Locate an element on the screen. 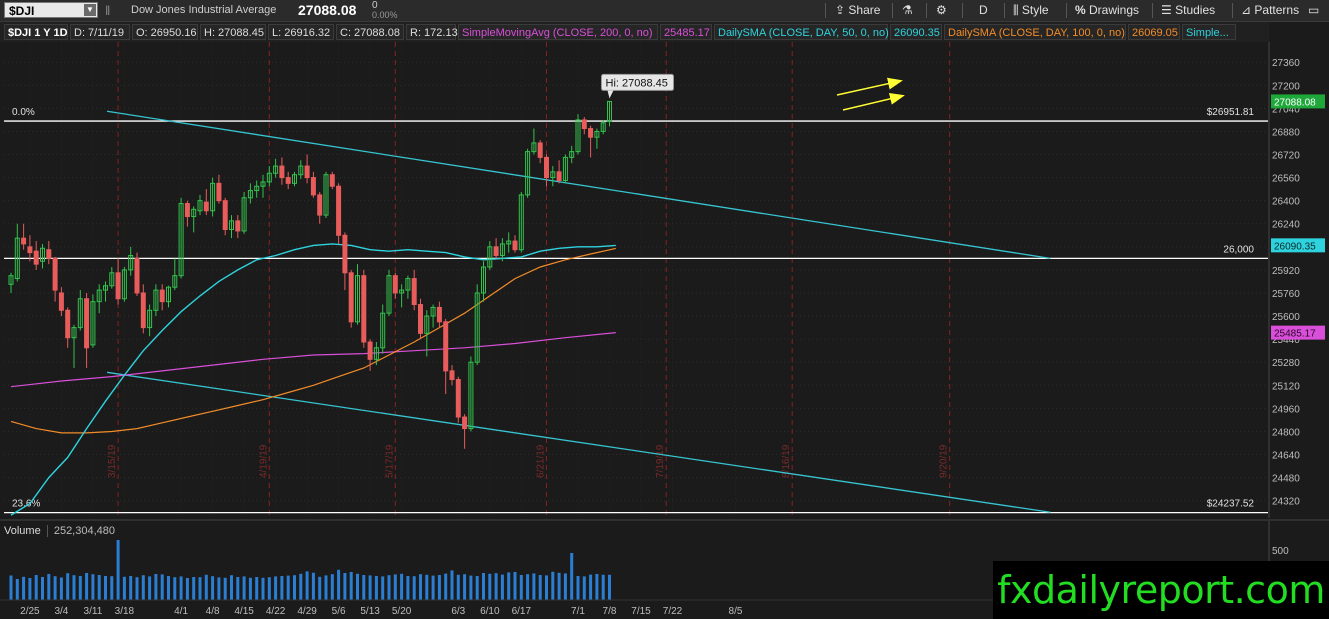 The width and height of the screenshot is (1329, 619). level-right-label: $26951.81 is located at coordinates (1231, 112).